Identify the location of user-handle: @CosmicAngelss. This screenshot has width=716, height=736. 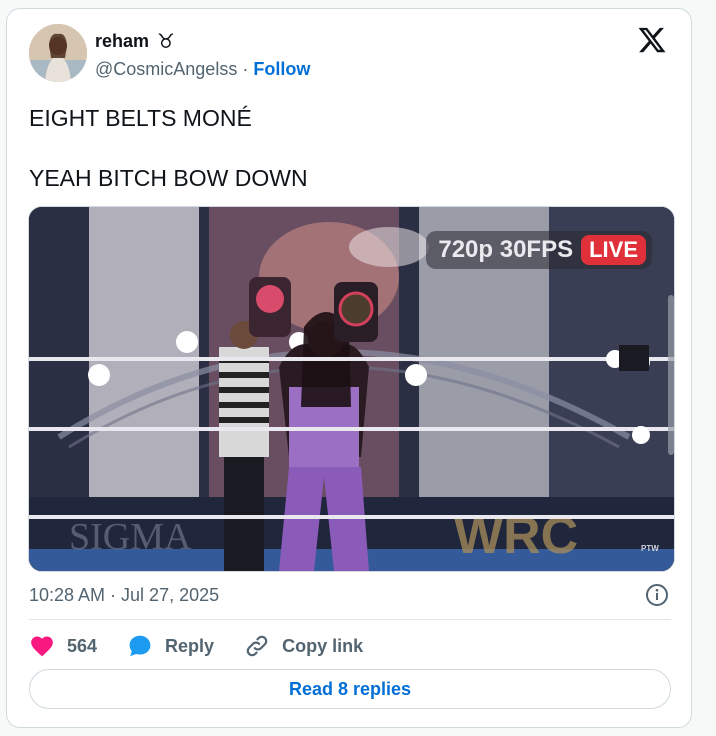
(166, 69).